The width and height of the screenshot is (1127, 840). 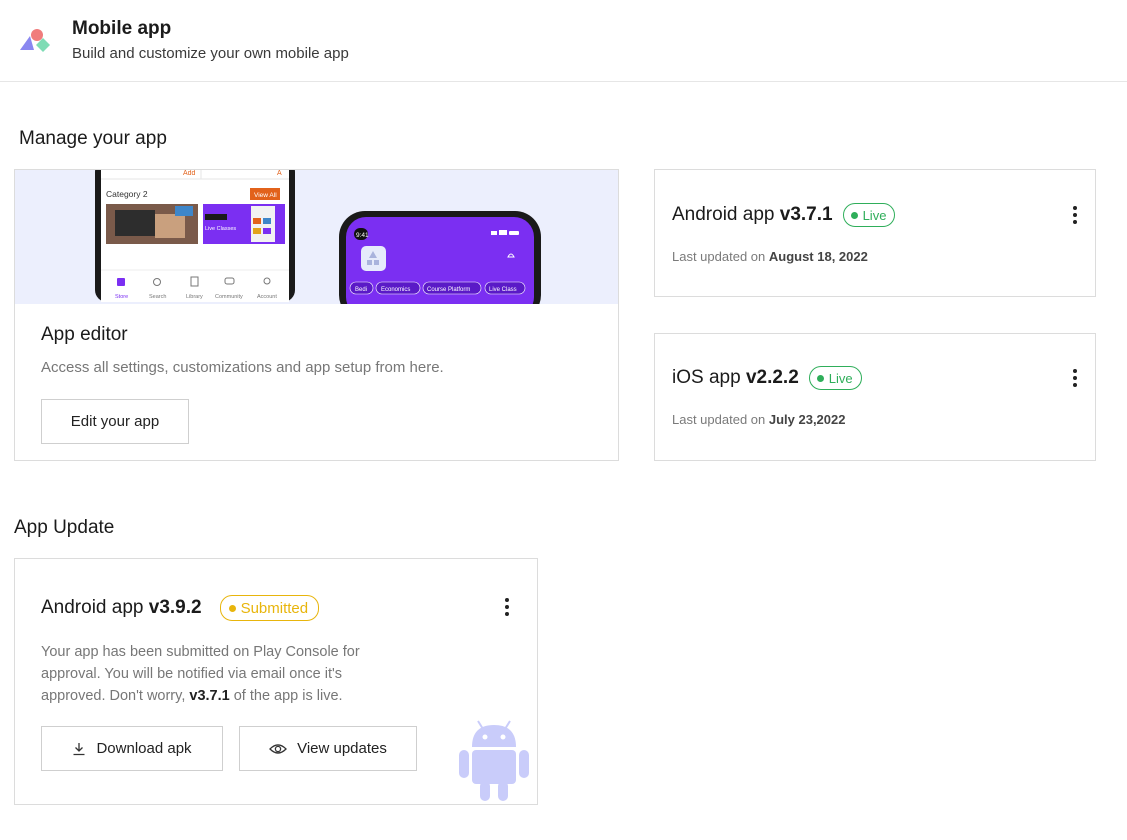 I want to click on page-subtitle: Build and customize your own mobile app, so click(x=210, y=53).